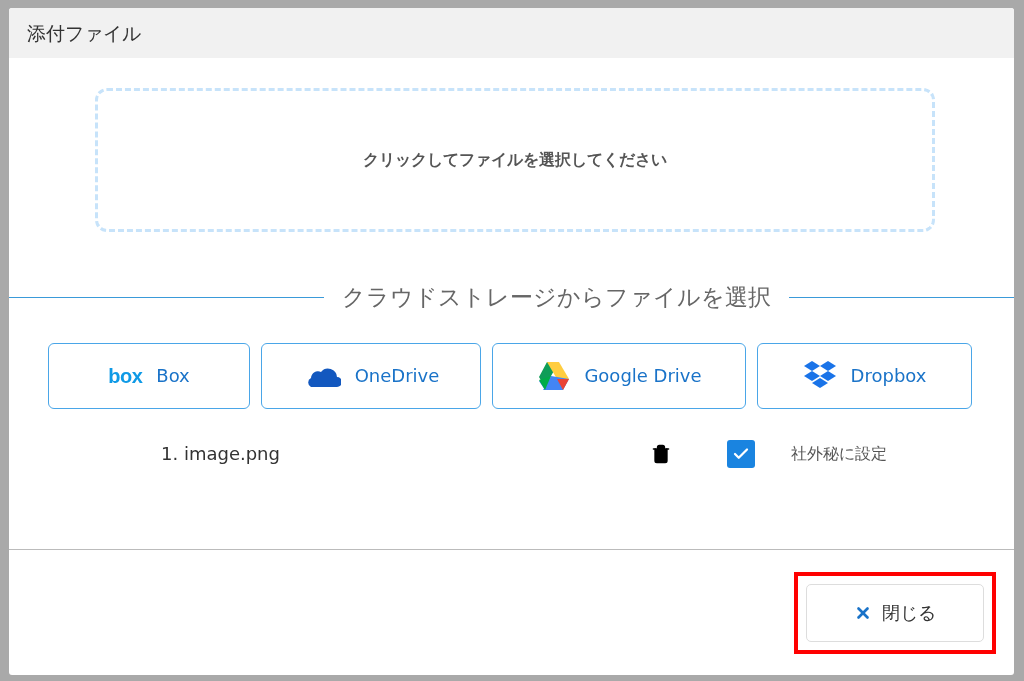 The height and width of the screenshot is (681, 1024). I want to click on confidential-checkbox, so click(741, 453).